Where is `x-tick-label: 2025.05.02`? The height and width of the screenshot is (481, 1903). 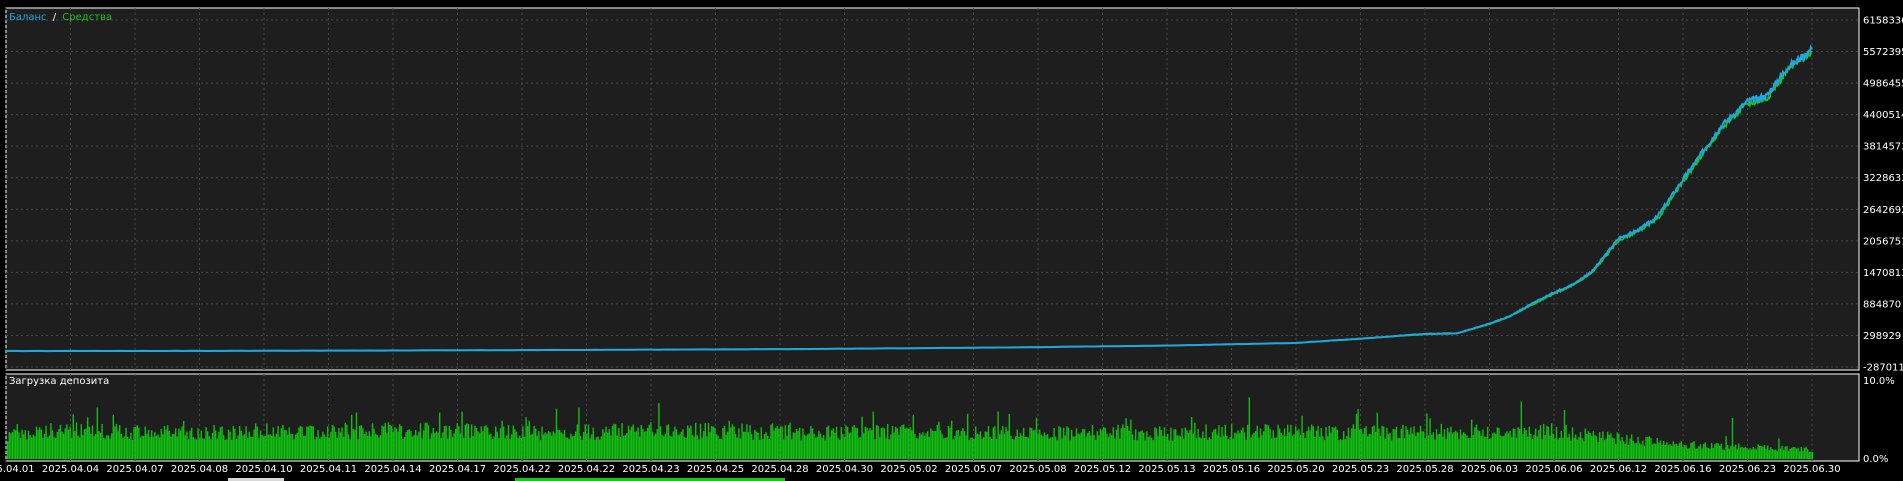
x-tick-label: 2025.05.02 is located at coordinates (908, 469).